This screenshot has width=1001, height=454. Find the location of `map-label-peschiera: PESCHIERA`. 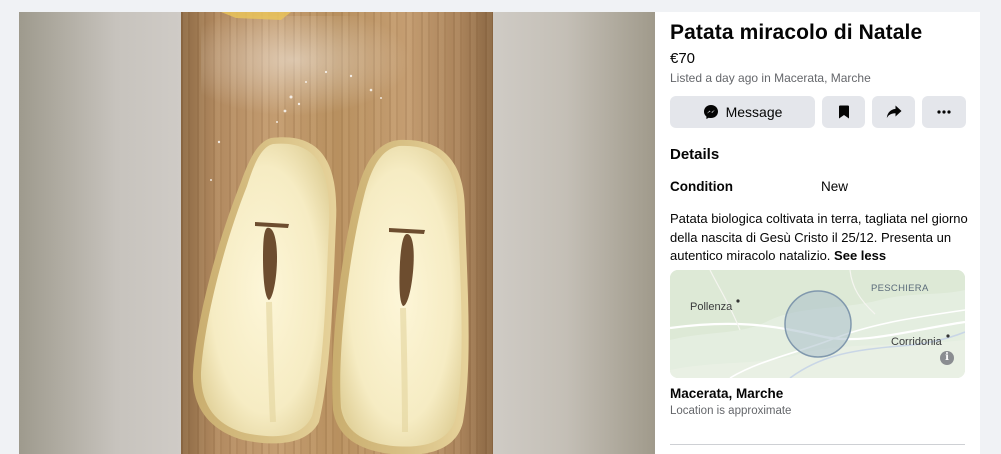

map-label-peschiera: PESCHIERA is located at coordinates (900, 288).